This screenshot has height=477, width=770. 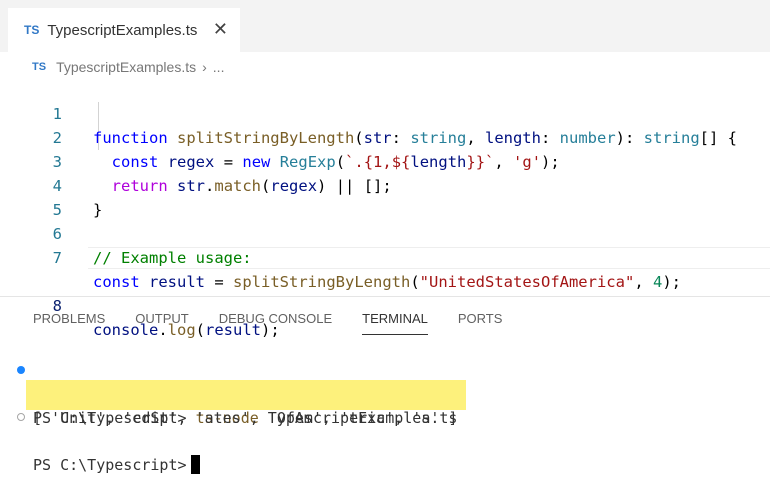 I want to click on code-line: 6 // Example usage:, so click(x=385, y=232).